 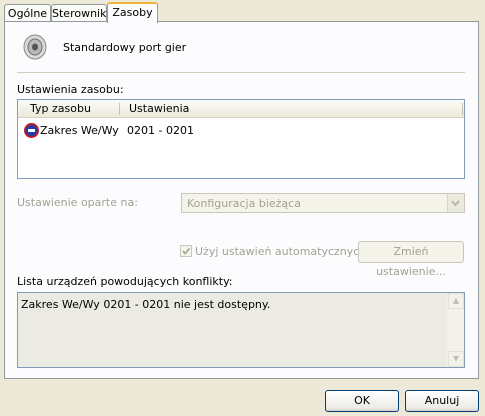 What do you see at coordinates (323, 203) in the screenshot?
I see `based-on-select: Konfiguracja bieżąca` at bounding box center [323, 203].